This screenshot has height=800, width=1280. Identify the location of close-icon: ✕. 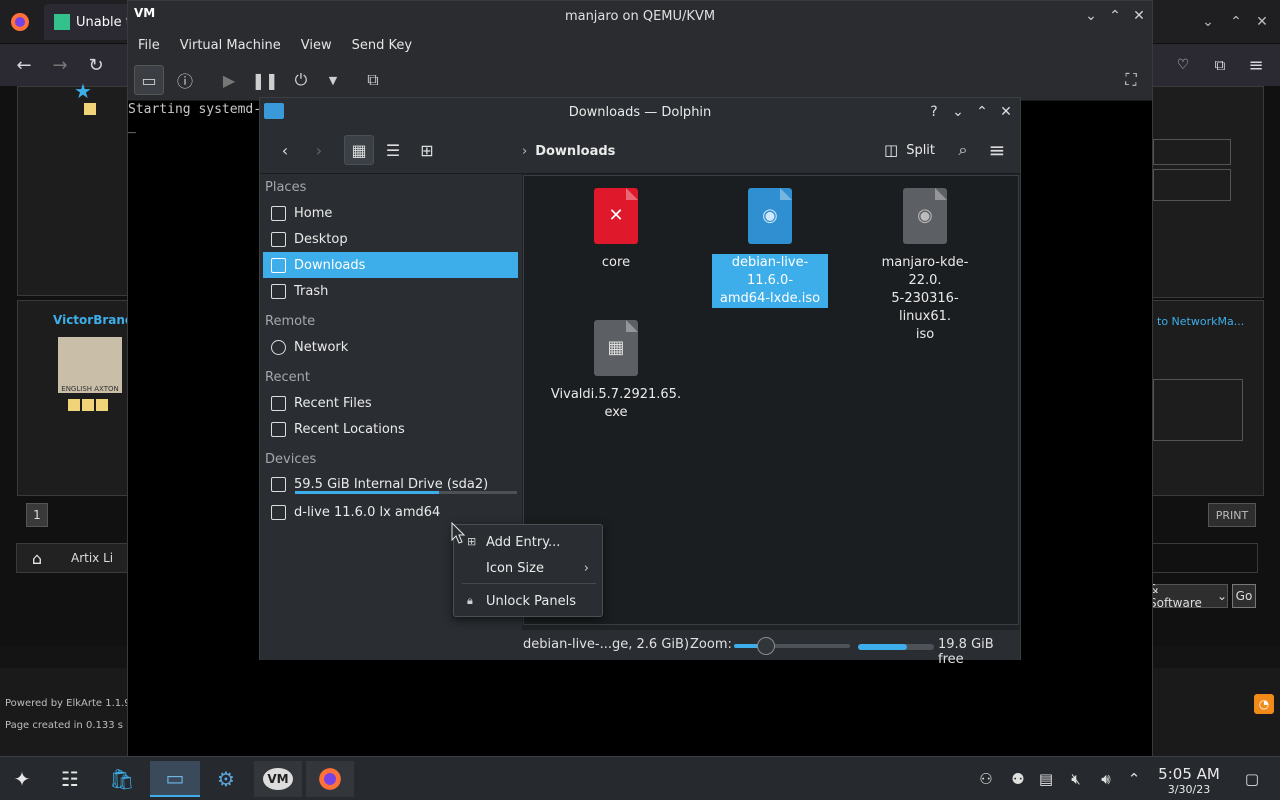
(1006, 112).